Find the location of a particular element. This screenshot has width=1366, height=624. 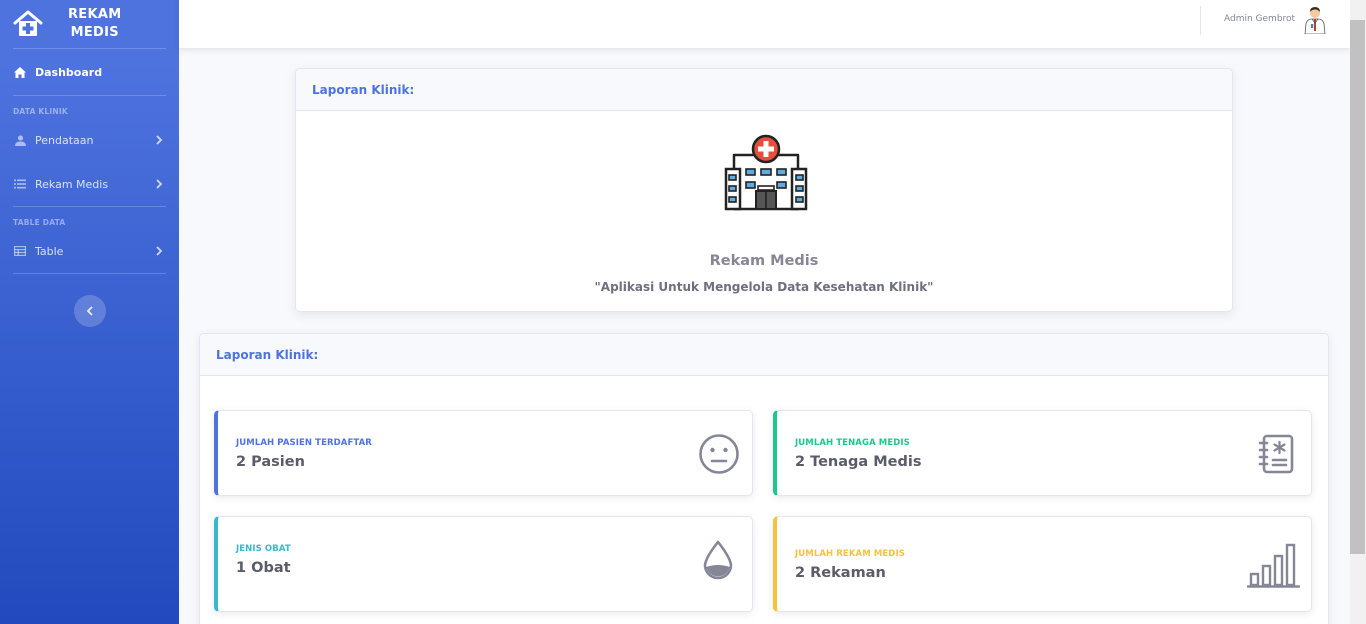

sidebar-brand: REKAM MEDIS is located at coordinates (89, 24).